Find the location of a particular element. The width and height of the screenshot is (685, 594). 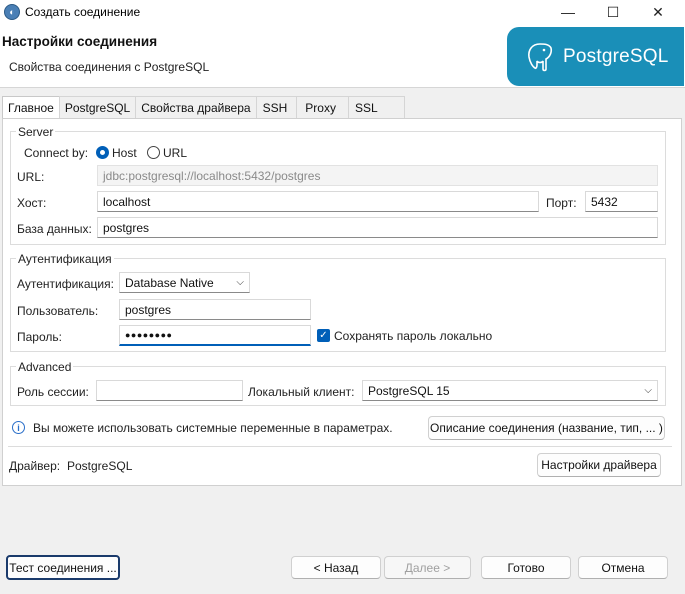

username-label: Пользователь: is located at coordinates (58, 311).